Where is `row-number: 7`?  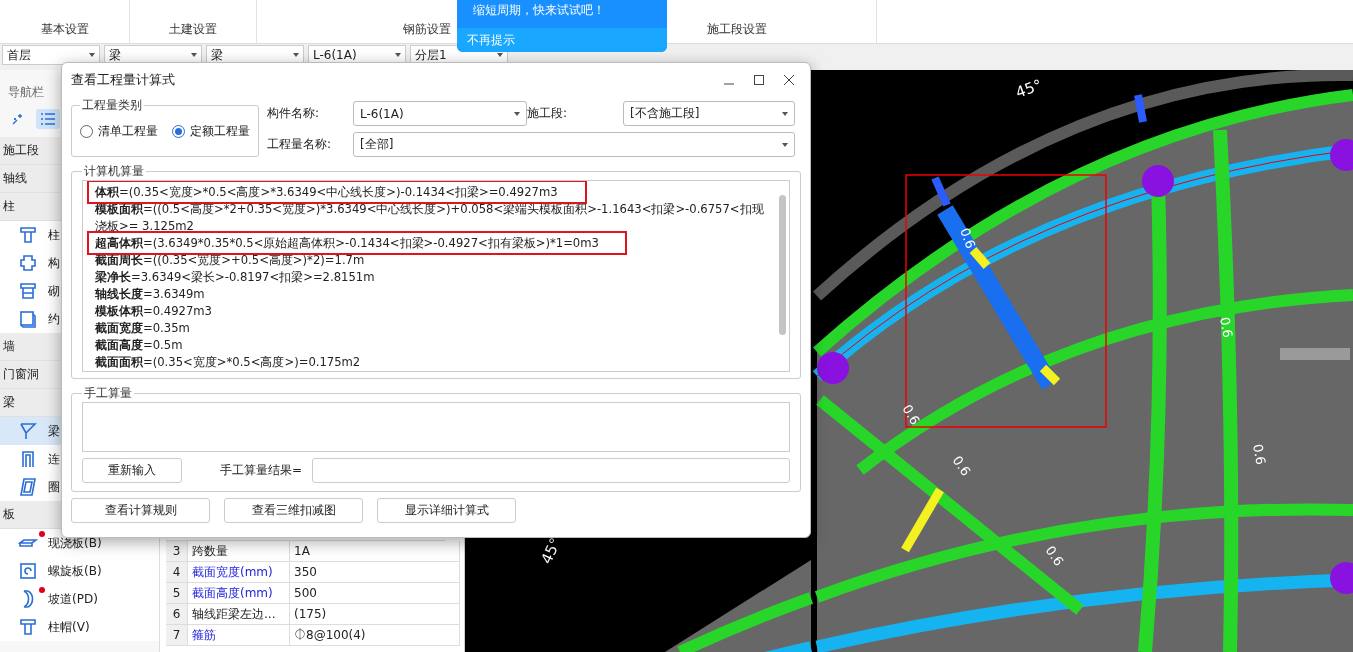
row-number: 7 is located at coordinates (177, 635).